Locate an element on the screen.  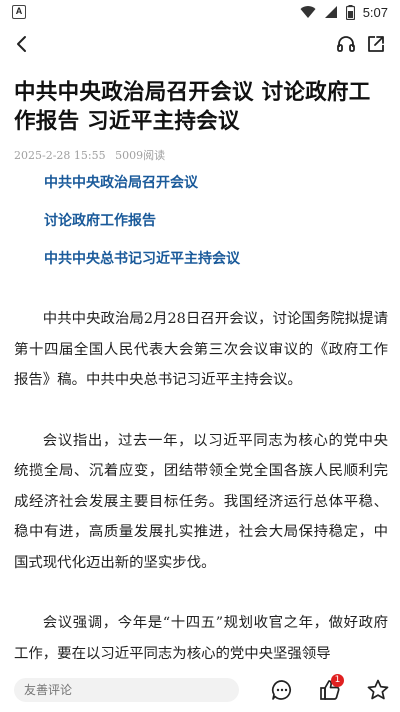
article-meta: 2025-2-28 15:55 5009阅读 is located at coordinates (92, 155).